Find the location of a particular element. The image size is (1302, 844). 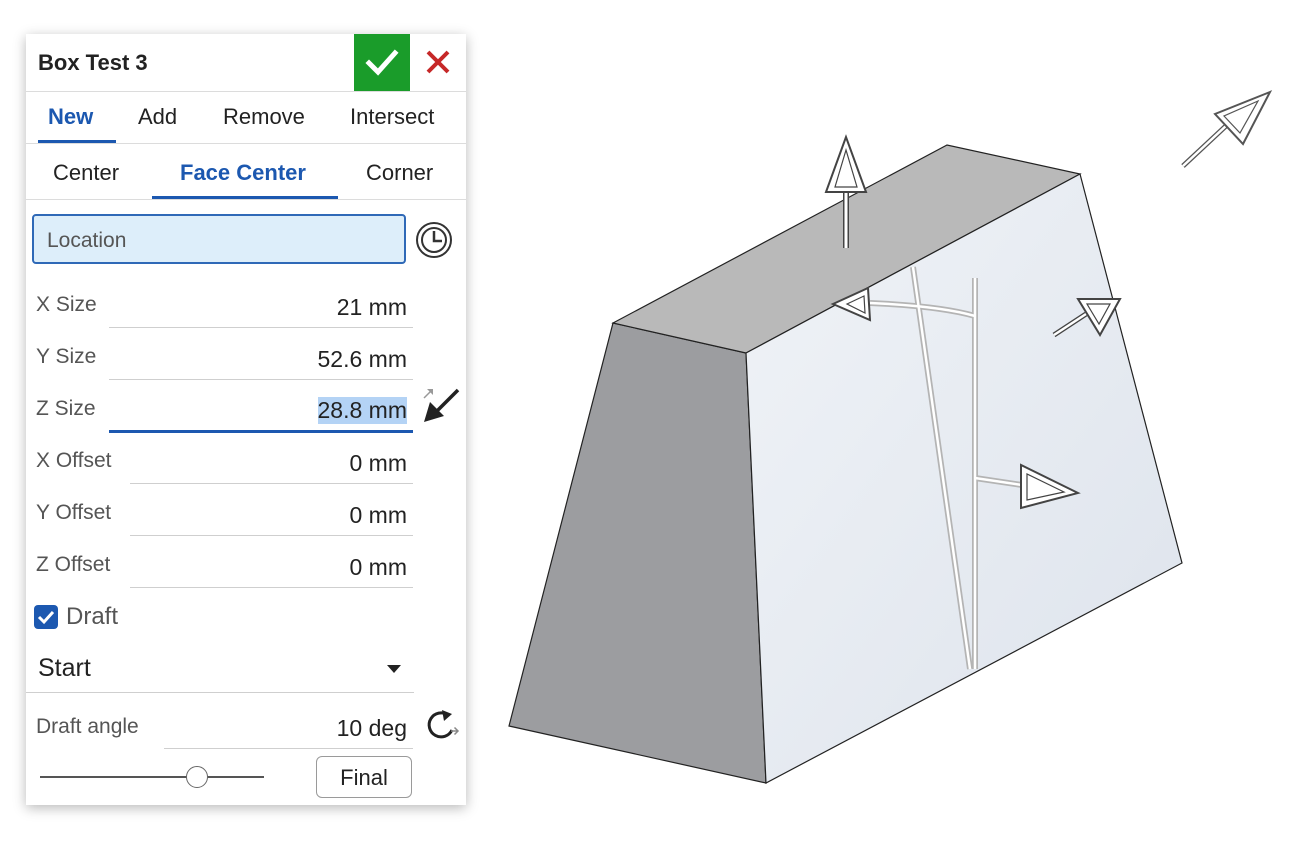

final-button-label: Final is located at coordinates (364, 777).